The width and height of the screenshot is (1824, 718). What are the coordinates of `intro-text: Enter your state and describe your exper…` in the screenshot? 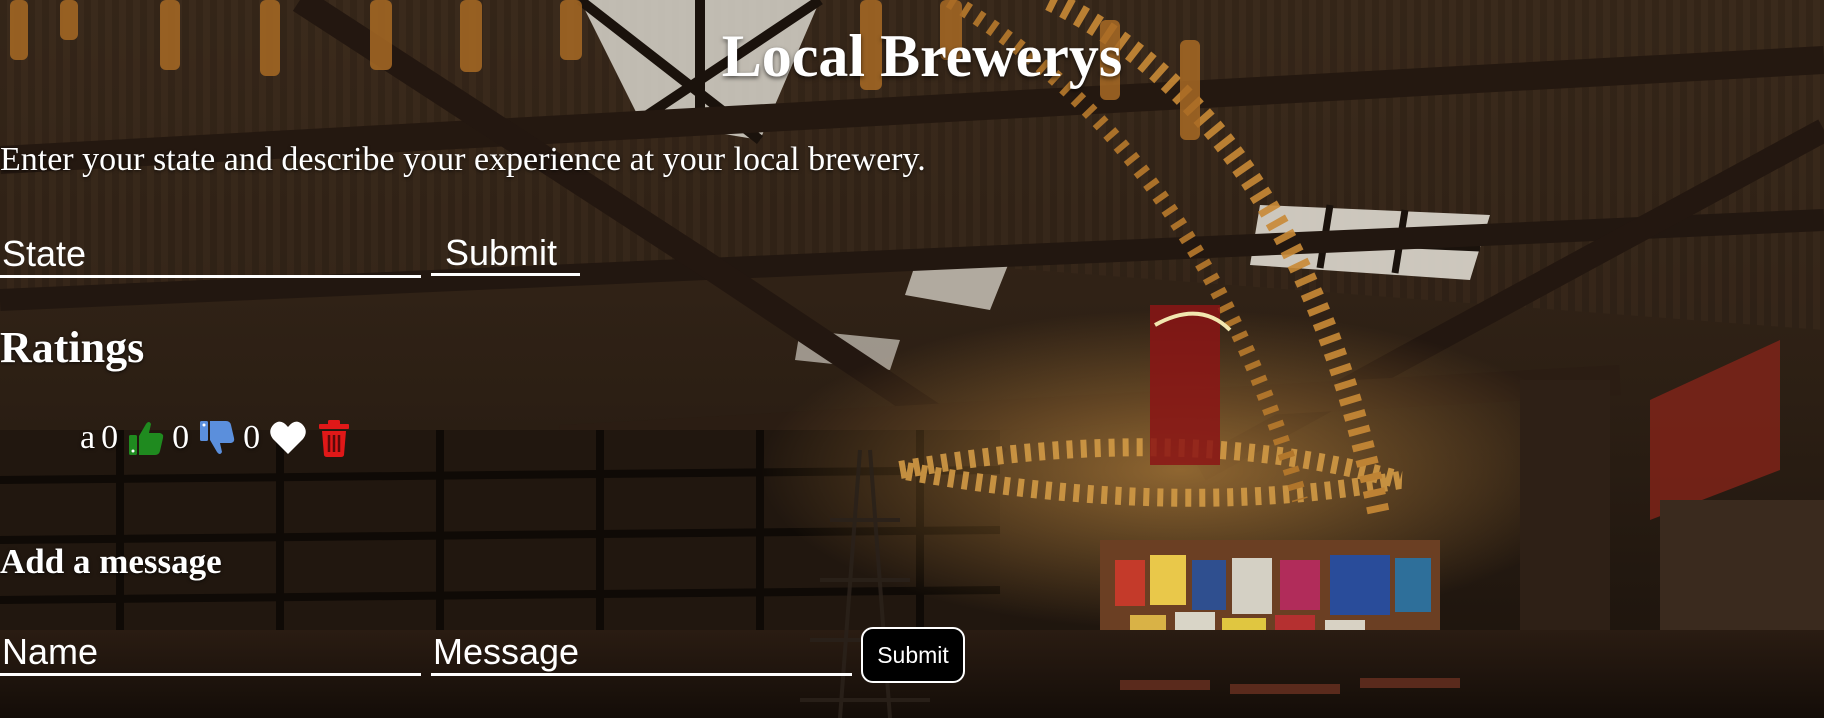 It's located at (463, 159).